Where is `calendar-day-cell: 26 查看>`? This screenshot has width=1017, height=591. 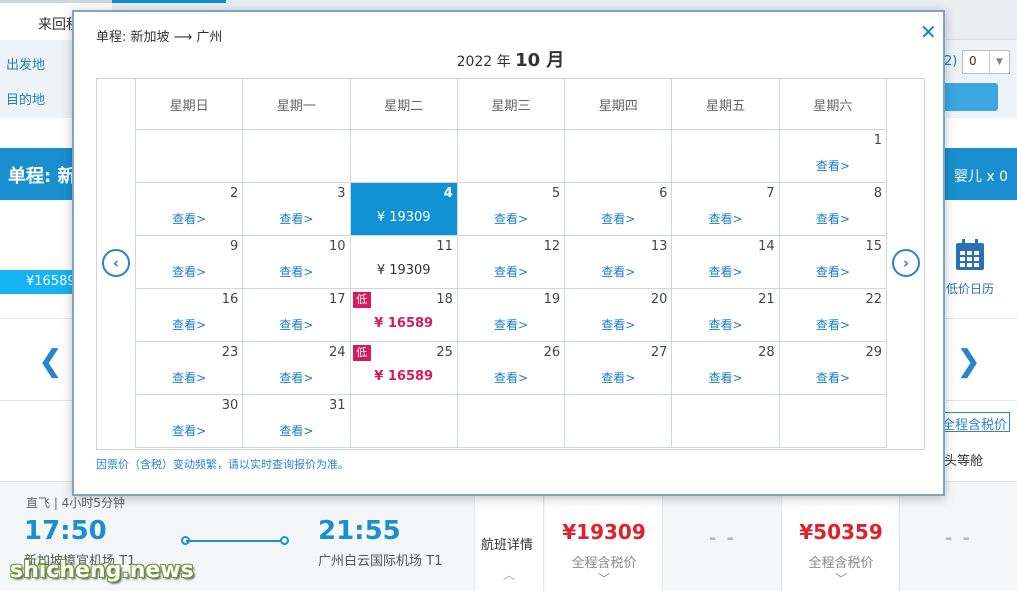 calendar-day-cell: 26 查看> is located at coordinates (511, 368).